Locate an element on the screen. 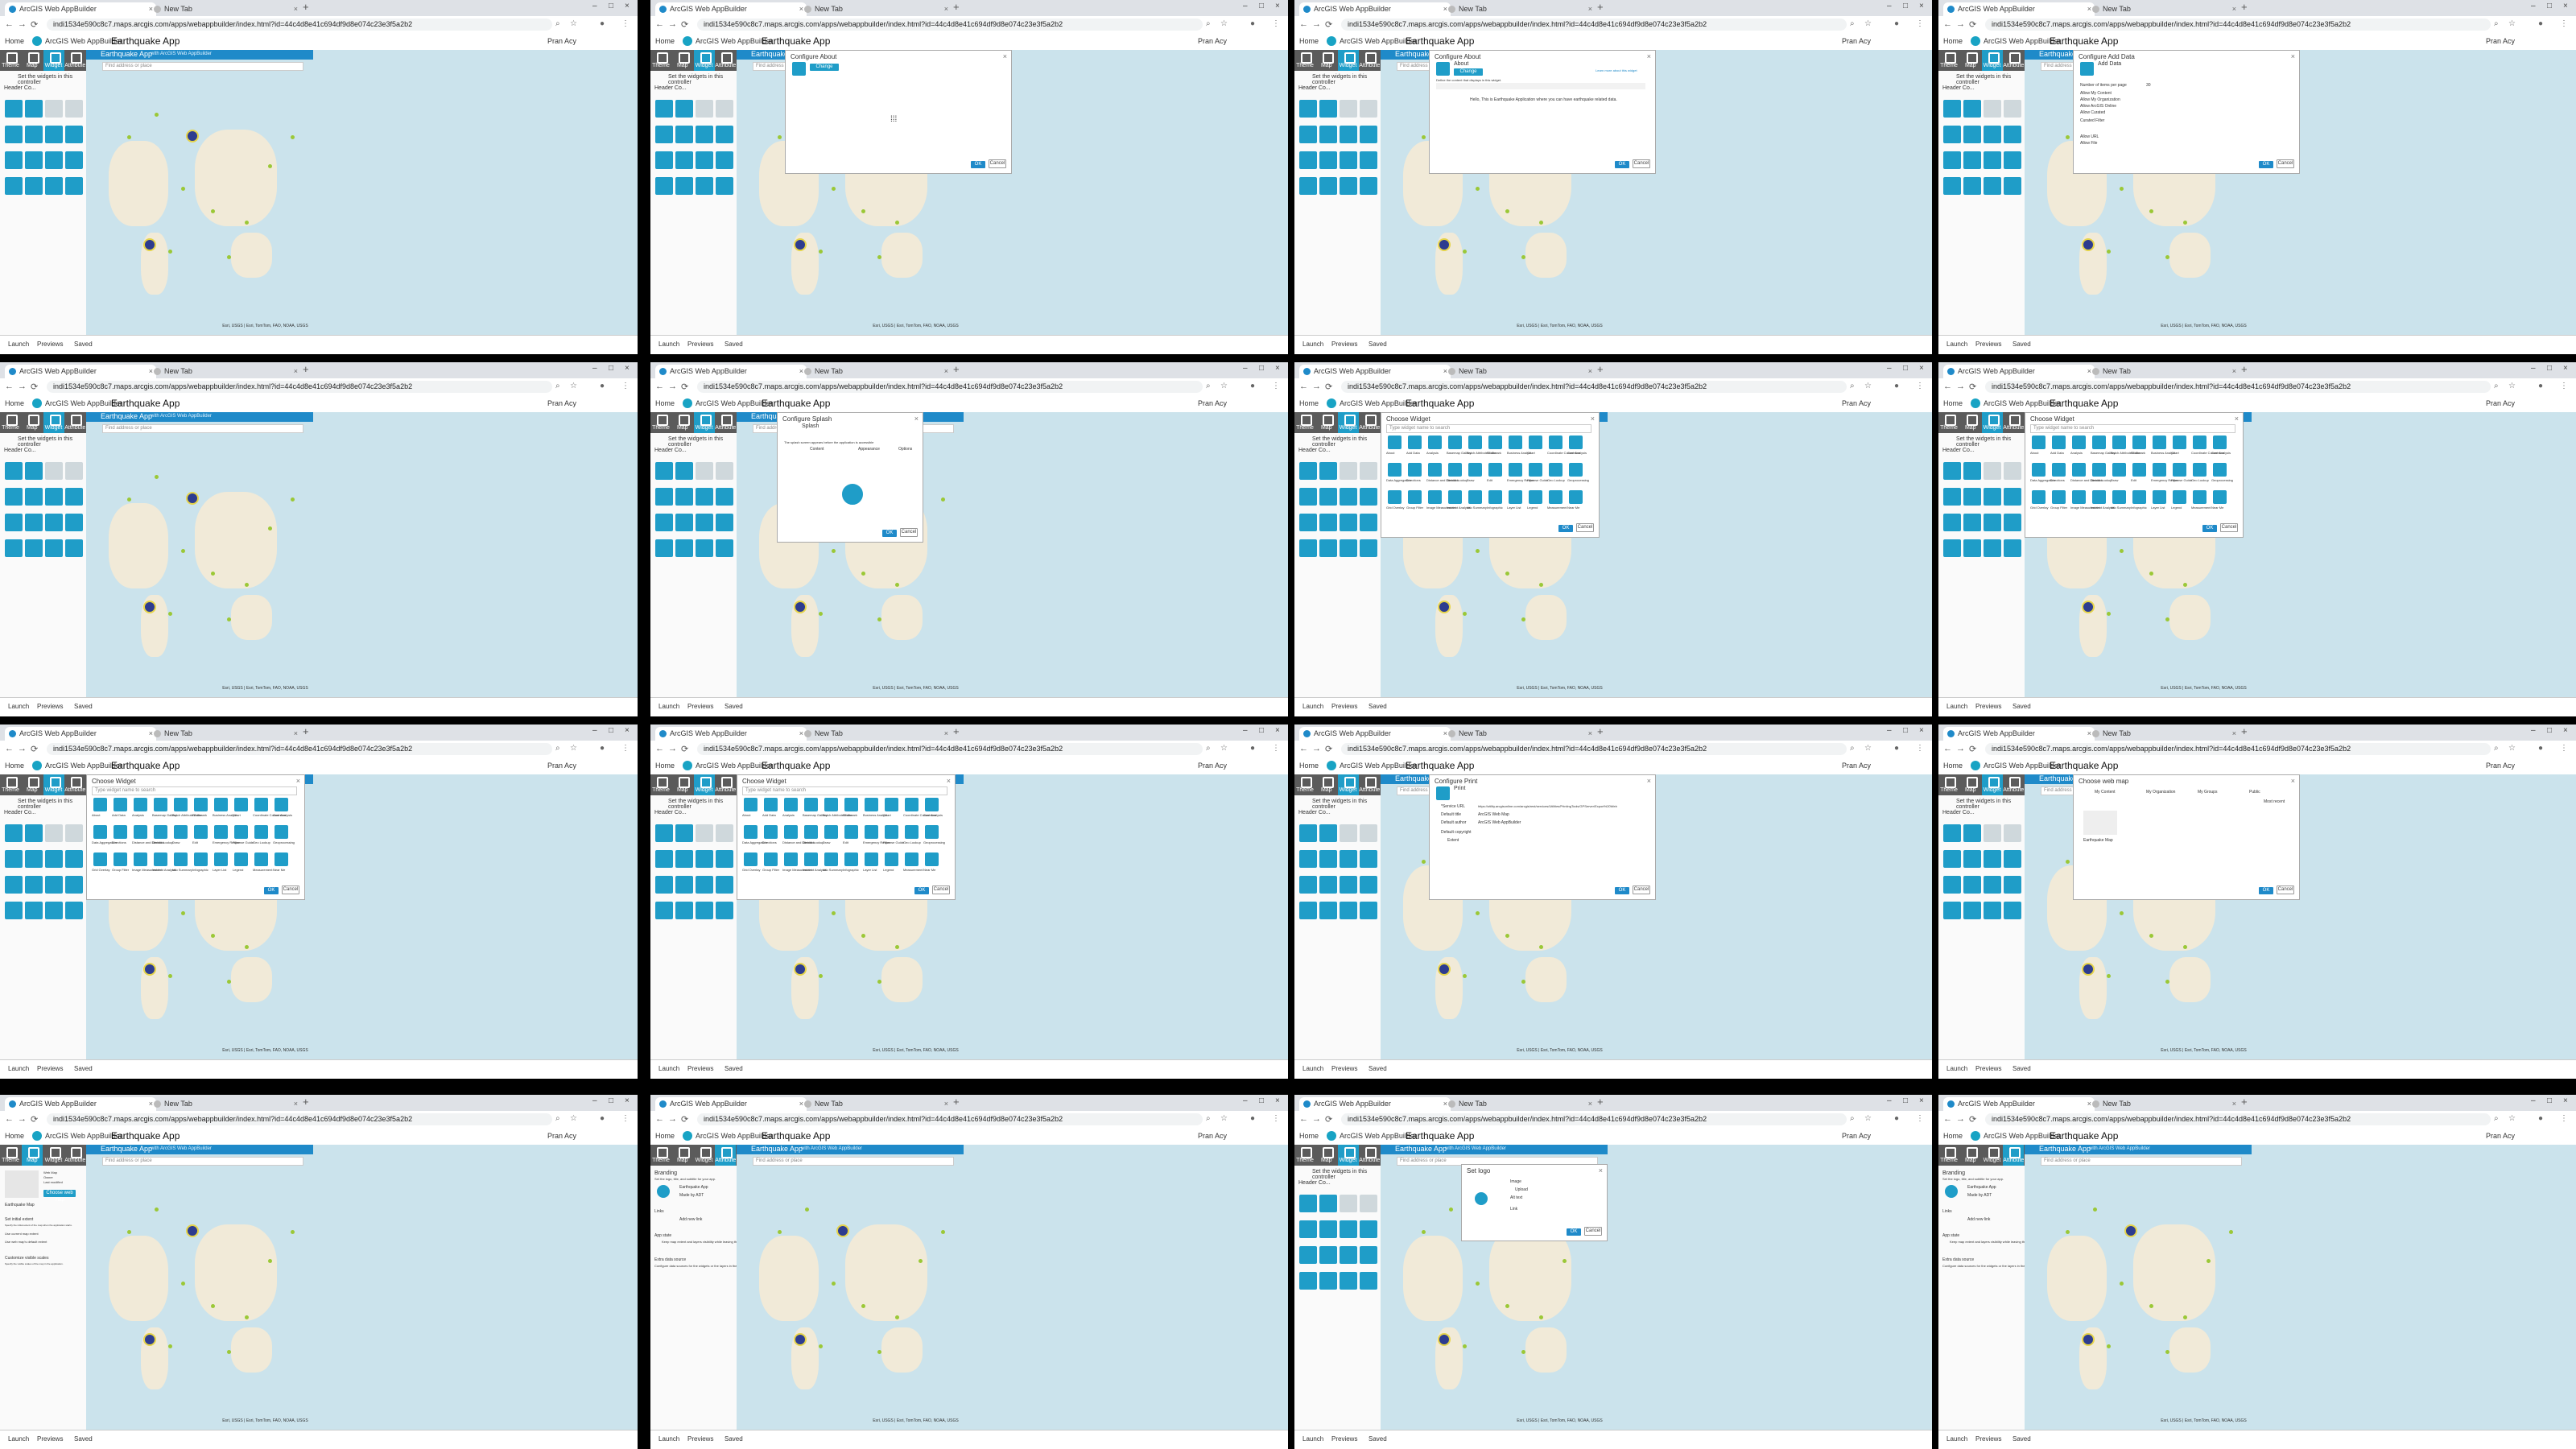 The height and width of the screenshot is (1449, 2576). learn-more-link: Learn more about this widget is located at coordinates (1616, 70).